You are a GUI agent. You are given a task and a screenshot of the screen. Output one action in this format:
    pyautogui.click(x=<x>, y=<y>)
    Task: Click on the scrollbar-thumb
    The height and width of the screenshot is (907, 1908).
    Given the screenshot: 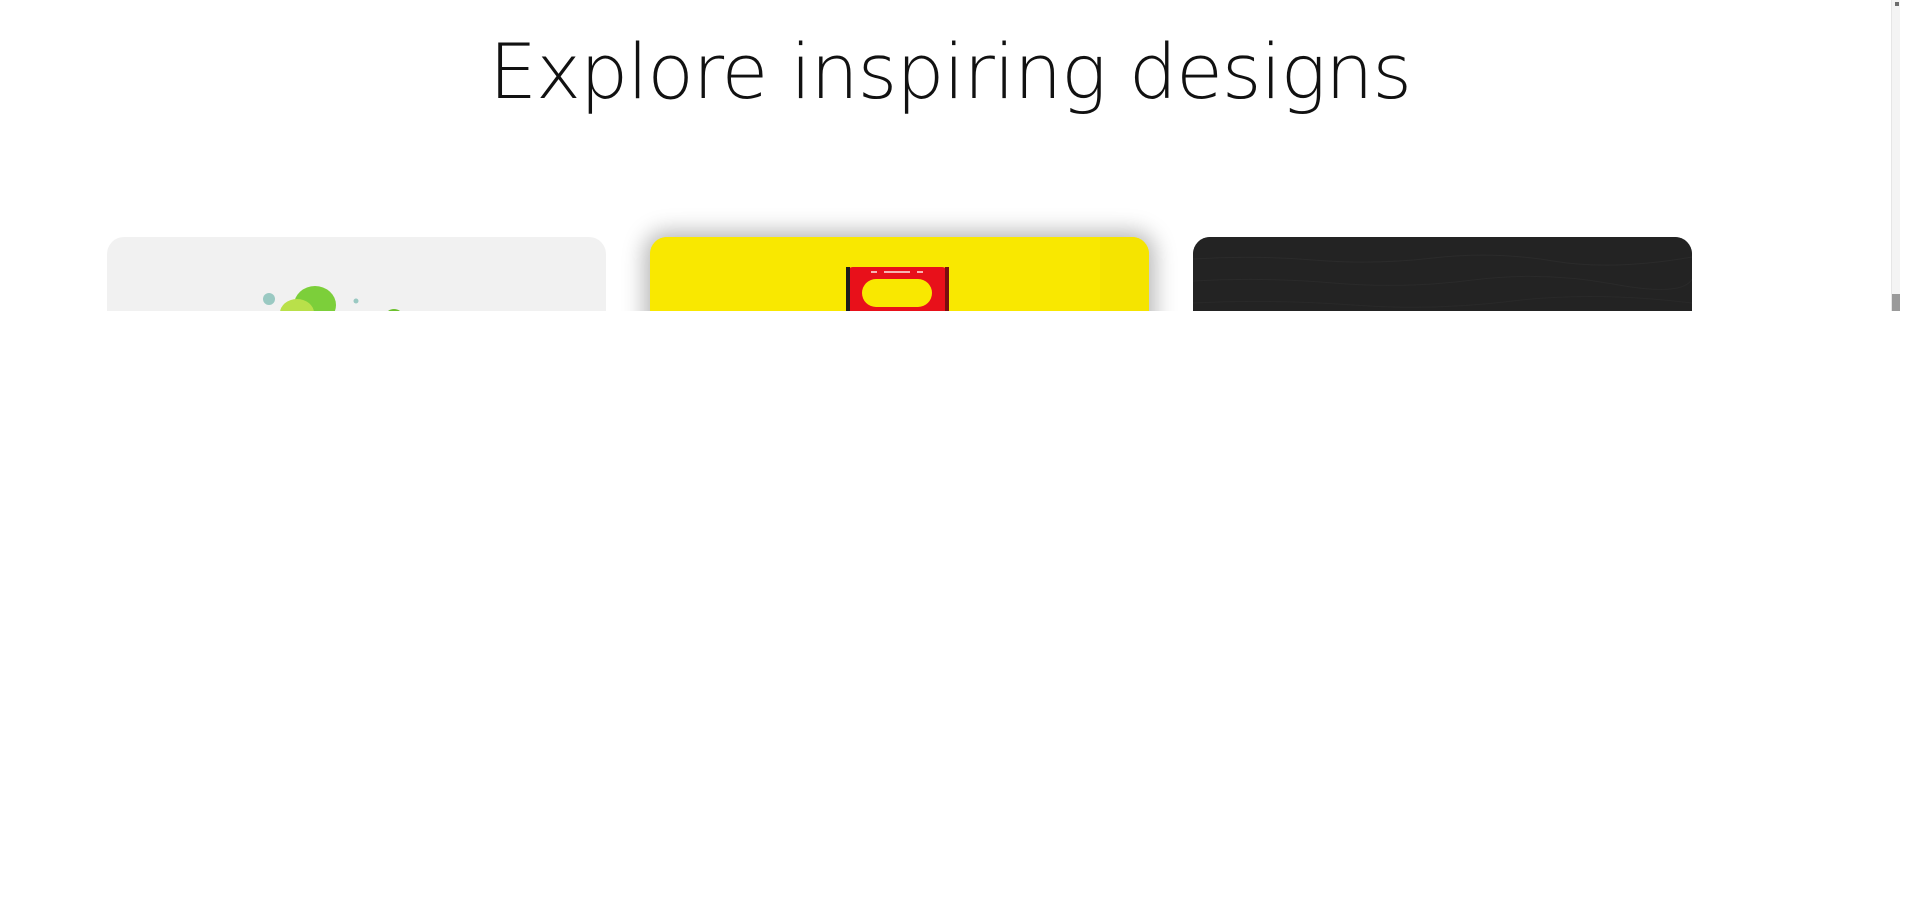 What is the action you would take?
    pyautogui.click(x=1896, y=302)
    